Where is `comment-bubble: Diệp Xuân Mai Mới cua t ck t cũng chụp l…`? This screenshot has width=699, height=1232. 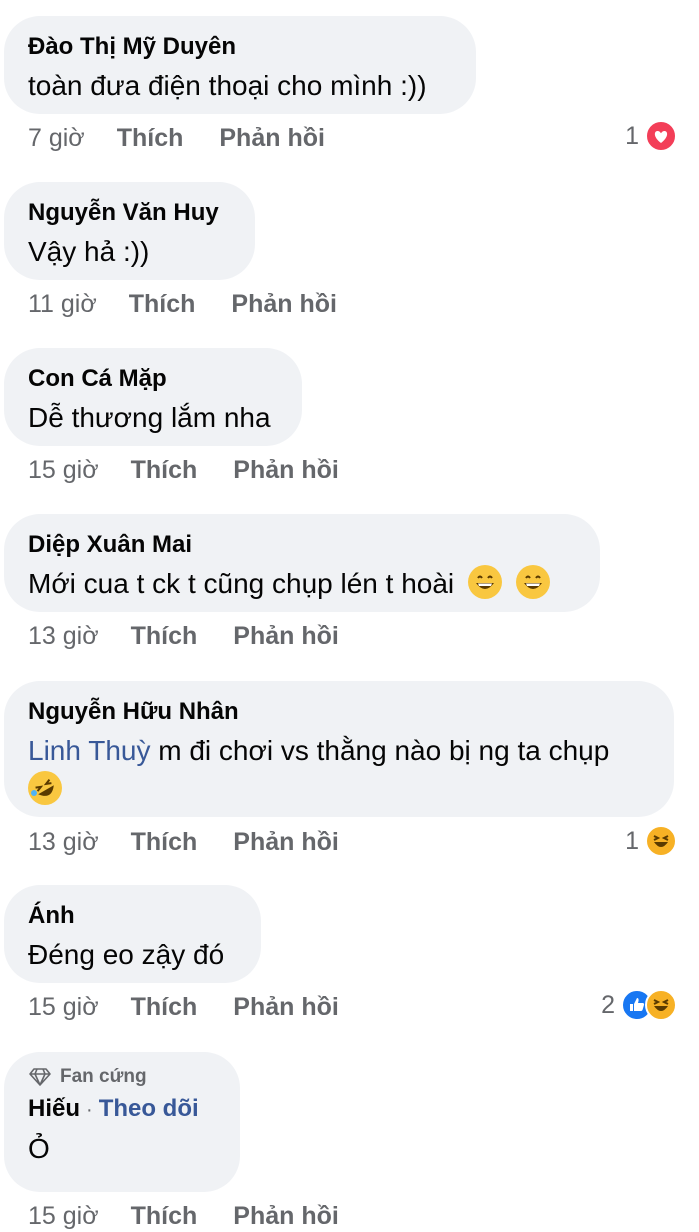
comment-bubble: Diệp Xuân Mai Mới cua t ck t cũng chụp l… is located at coordinates (302, 563).